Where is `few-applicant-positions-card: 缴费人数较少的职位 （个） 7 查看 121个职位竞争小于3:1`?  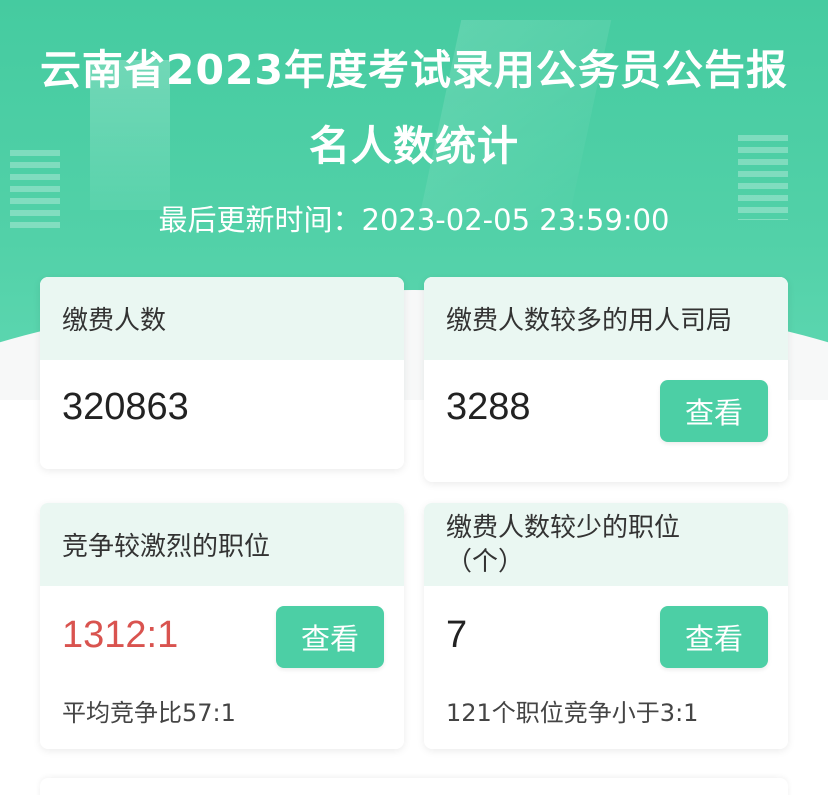
few-applicant-positions-card: 缴费人数较少的职位 （个） 7 查看 121个职位竞争小于3:1 is located at coordinates (606, 626).